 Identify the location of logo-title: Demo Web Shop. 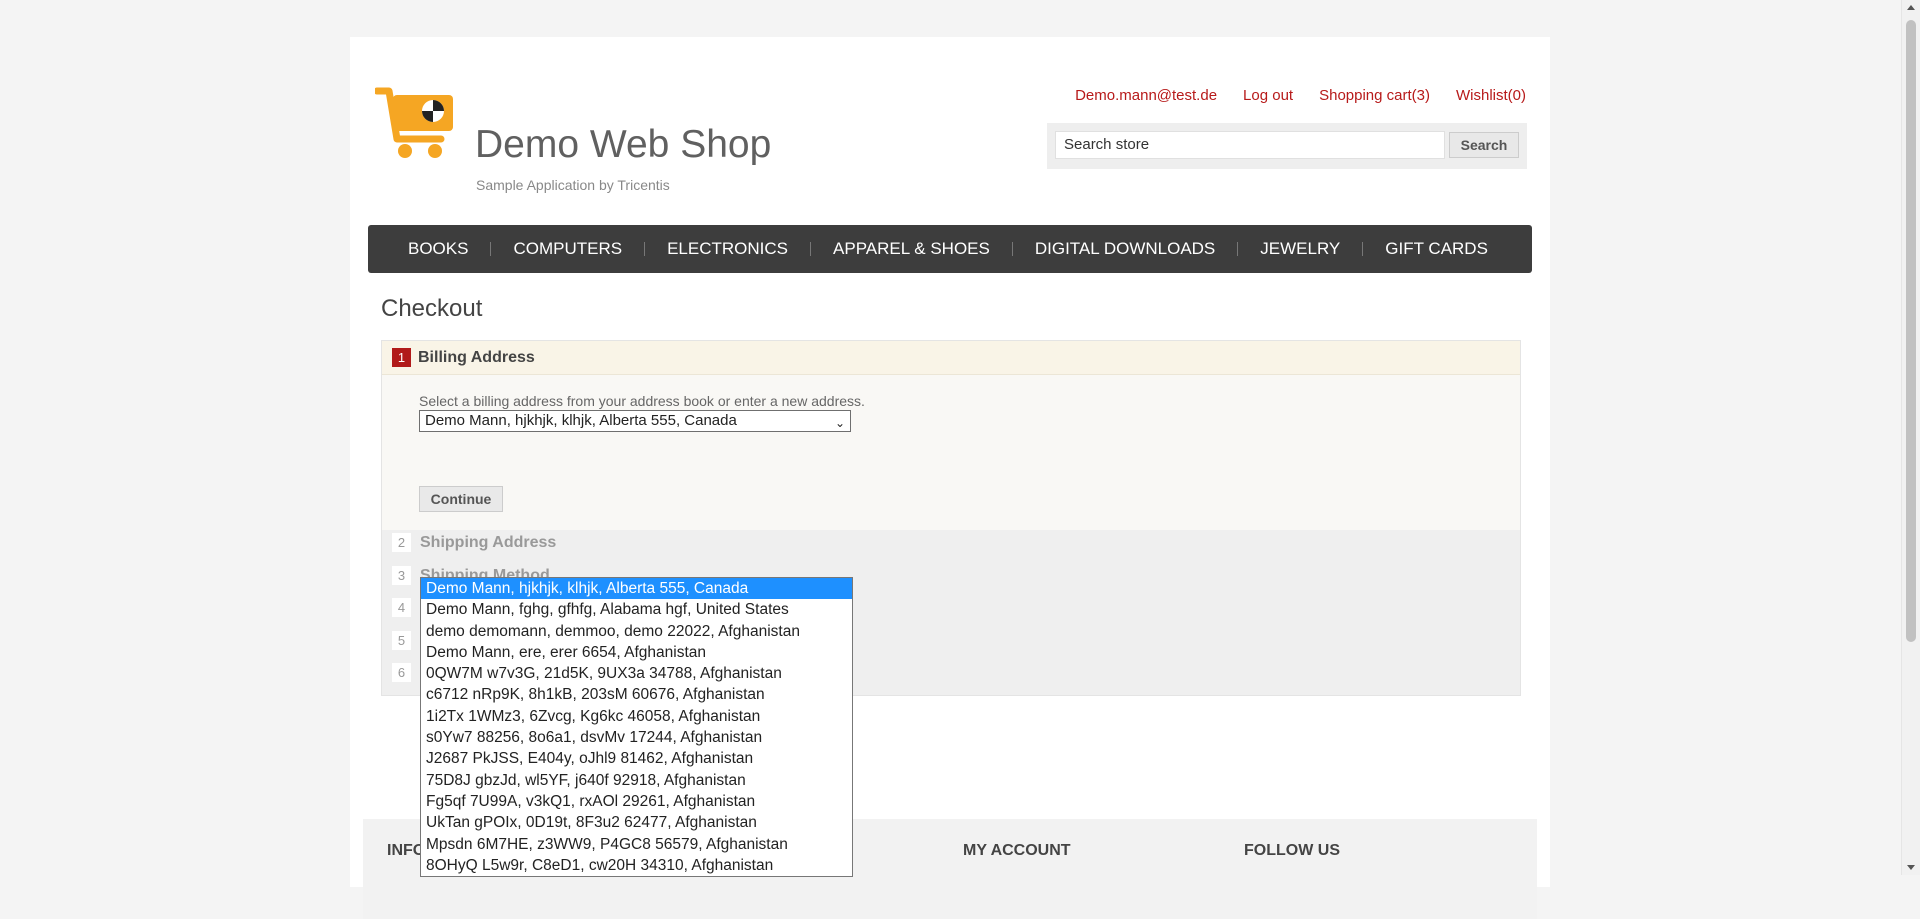
(623, 144).